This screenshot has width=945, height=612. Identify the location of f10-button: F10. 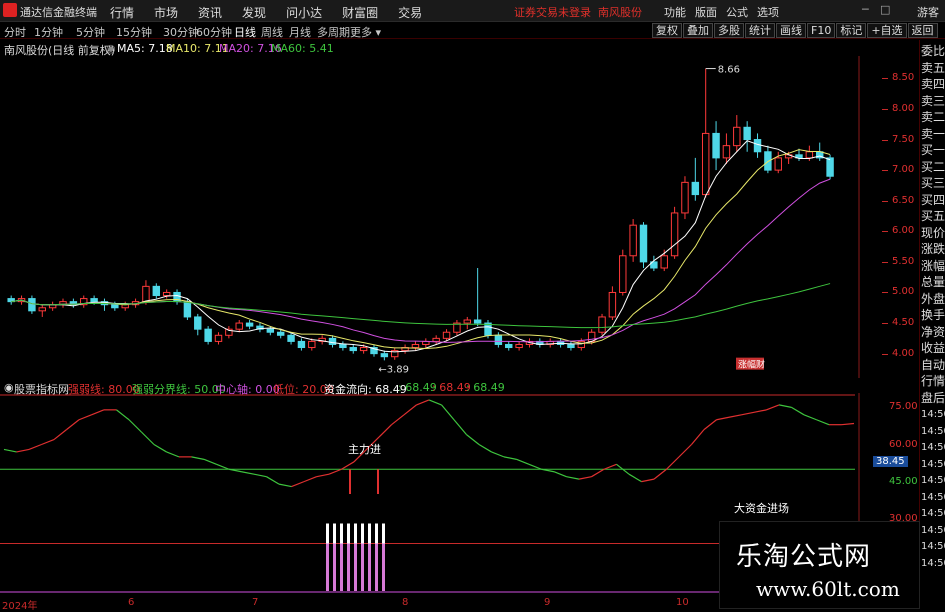
(821, 30).